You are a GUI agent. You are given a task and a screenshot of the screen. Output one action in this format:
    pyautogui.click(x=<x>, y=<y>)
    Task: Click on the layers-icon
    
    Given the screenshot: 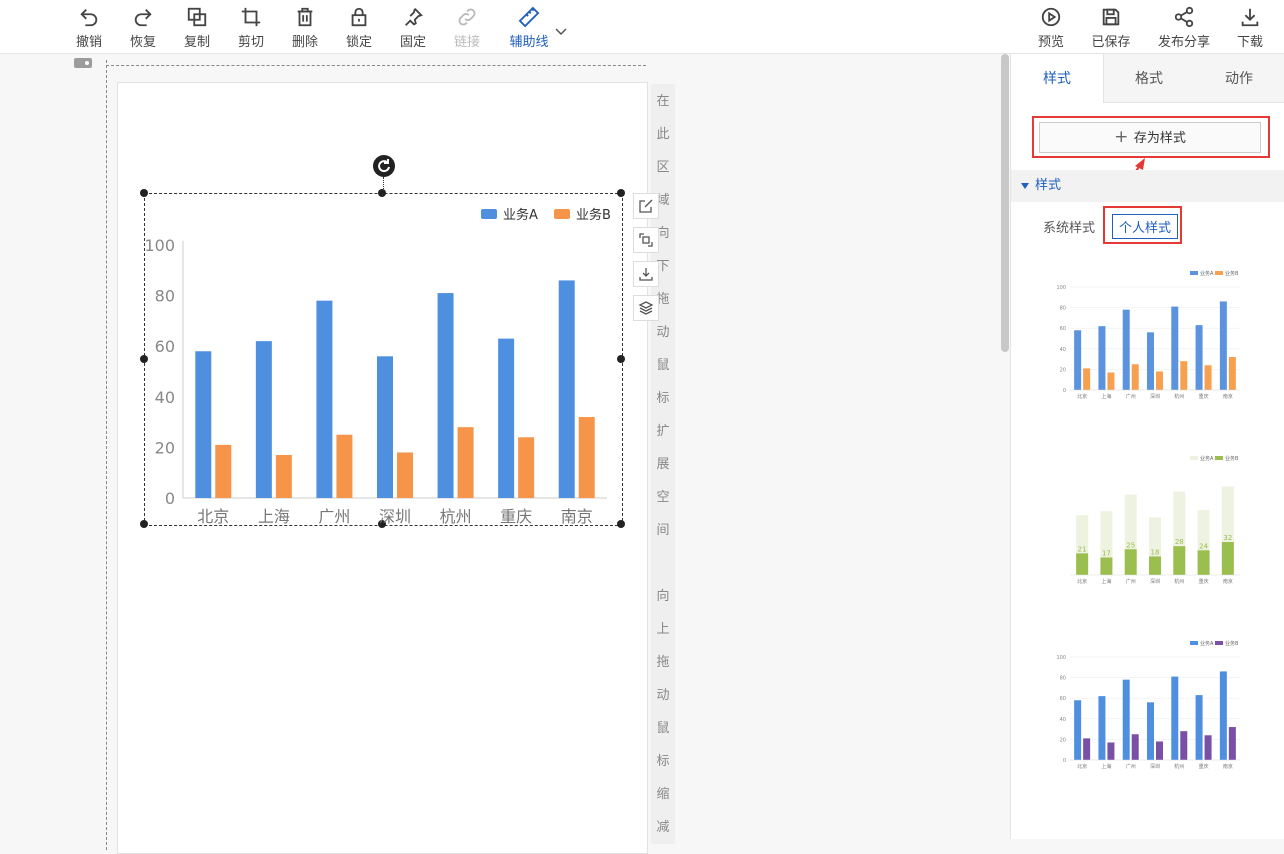 What is the action you would take?
    pyautogui.click(x=646, y=308)
    